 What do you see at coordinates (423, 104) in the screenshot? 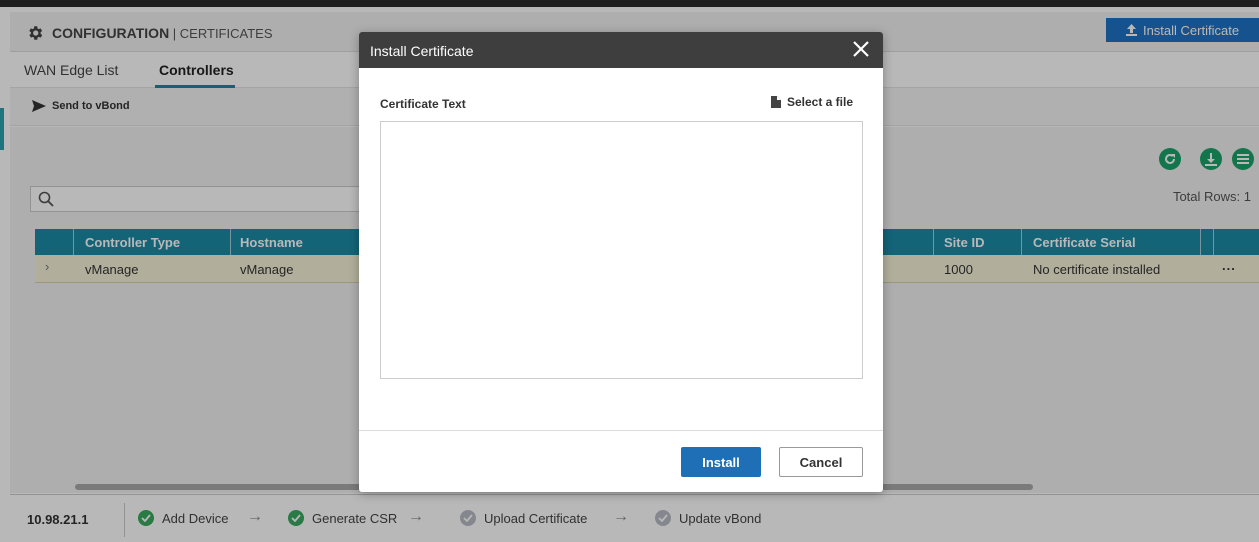
I see `certificate-text-label: Certificate Text` at bounding box center [423, 104].